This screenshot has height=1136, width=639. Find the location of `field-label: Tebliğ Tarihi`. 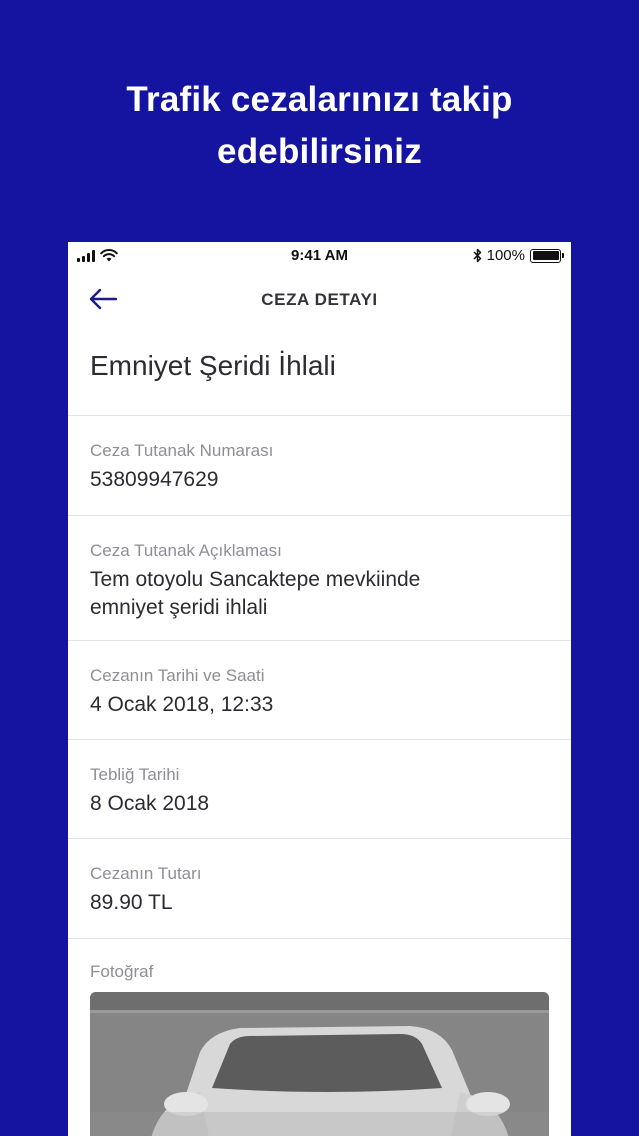

field-label: Tebliğ Tarihi is located at coordinates (135, 774).